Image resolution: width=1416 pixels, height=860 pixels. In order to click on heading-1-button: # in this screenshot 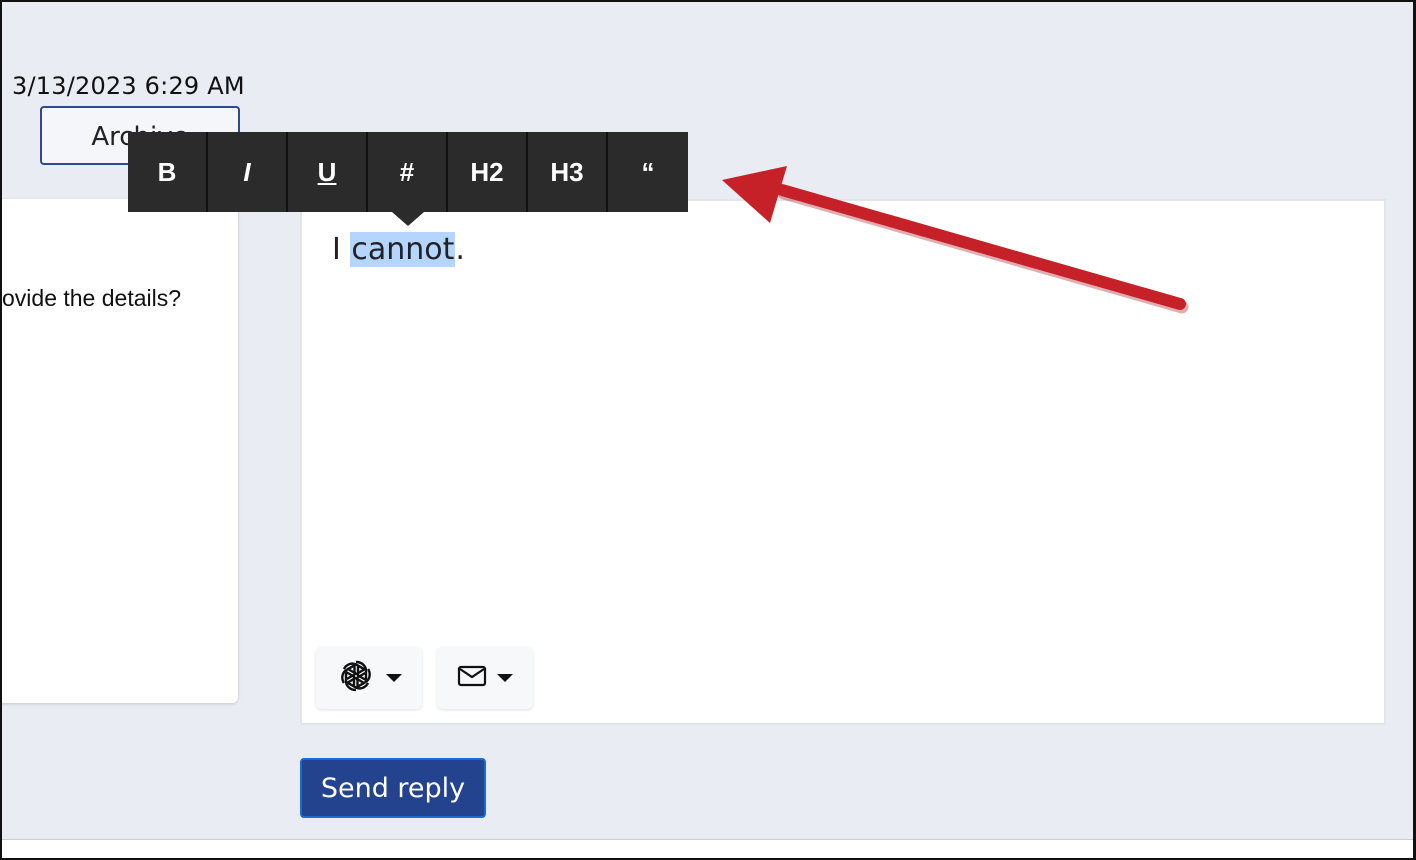, I will do `click(408, 172)`.